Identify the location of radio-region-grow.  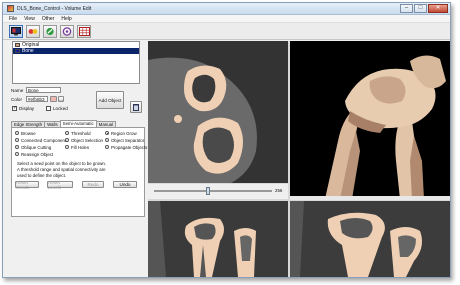
(107, 133).